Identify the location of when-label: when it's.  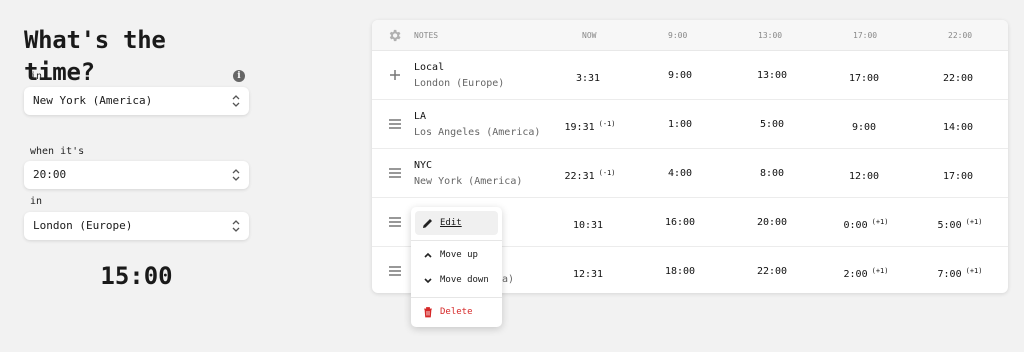
(57, 151).